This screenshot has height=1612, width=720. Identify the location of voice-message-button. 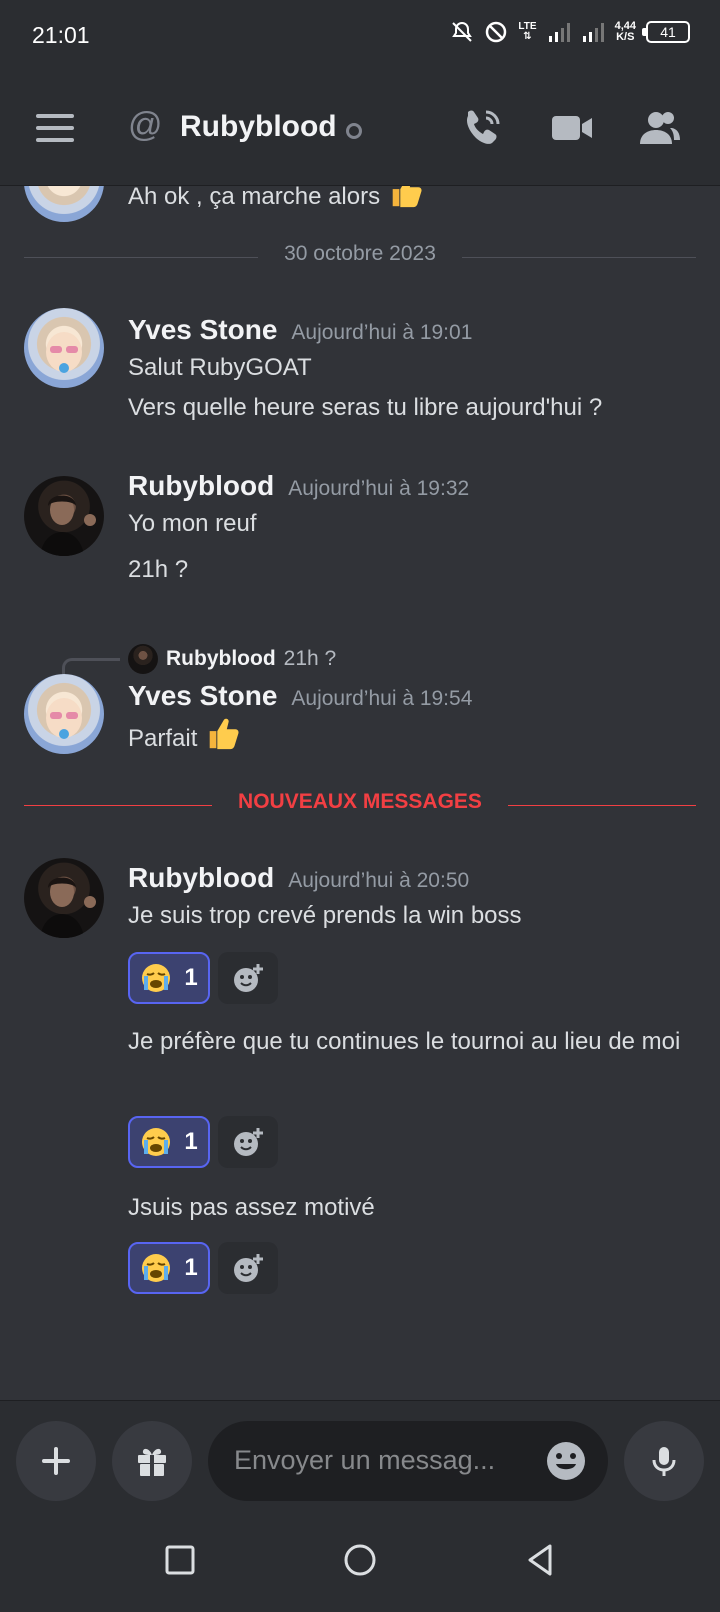
(664, 1461).